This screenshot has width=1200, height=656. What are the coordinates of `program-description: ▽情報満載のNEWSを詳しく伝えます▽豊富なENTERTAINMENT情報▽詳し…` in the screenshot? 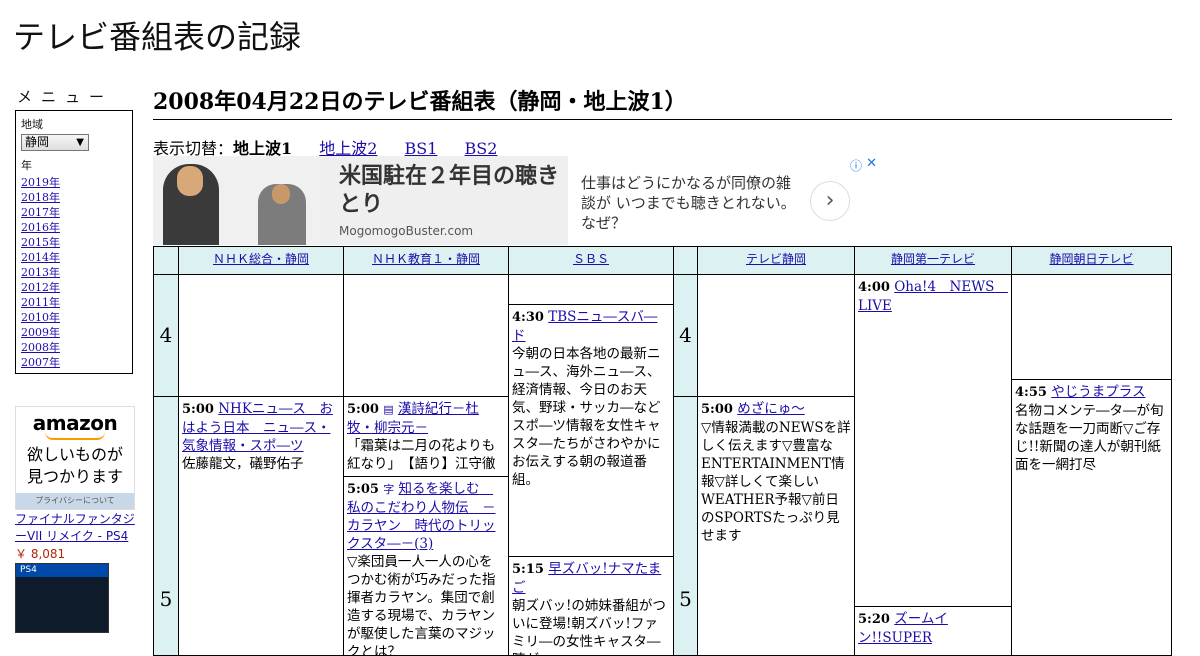 It's located at (776, 482).